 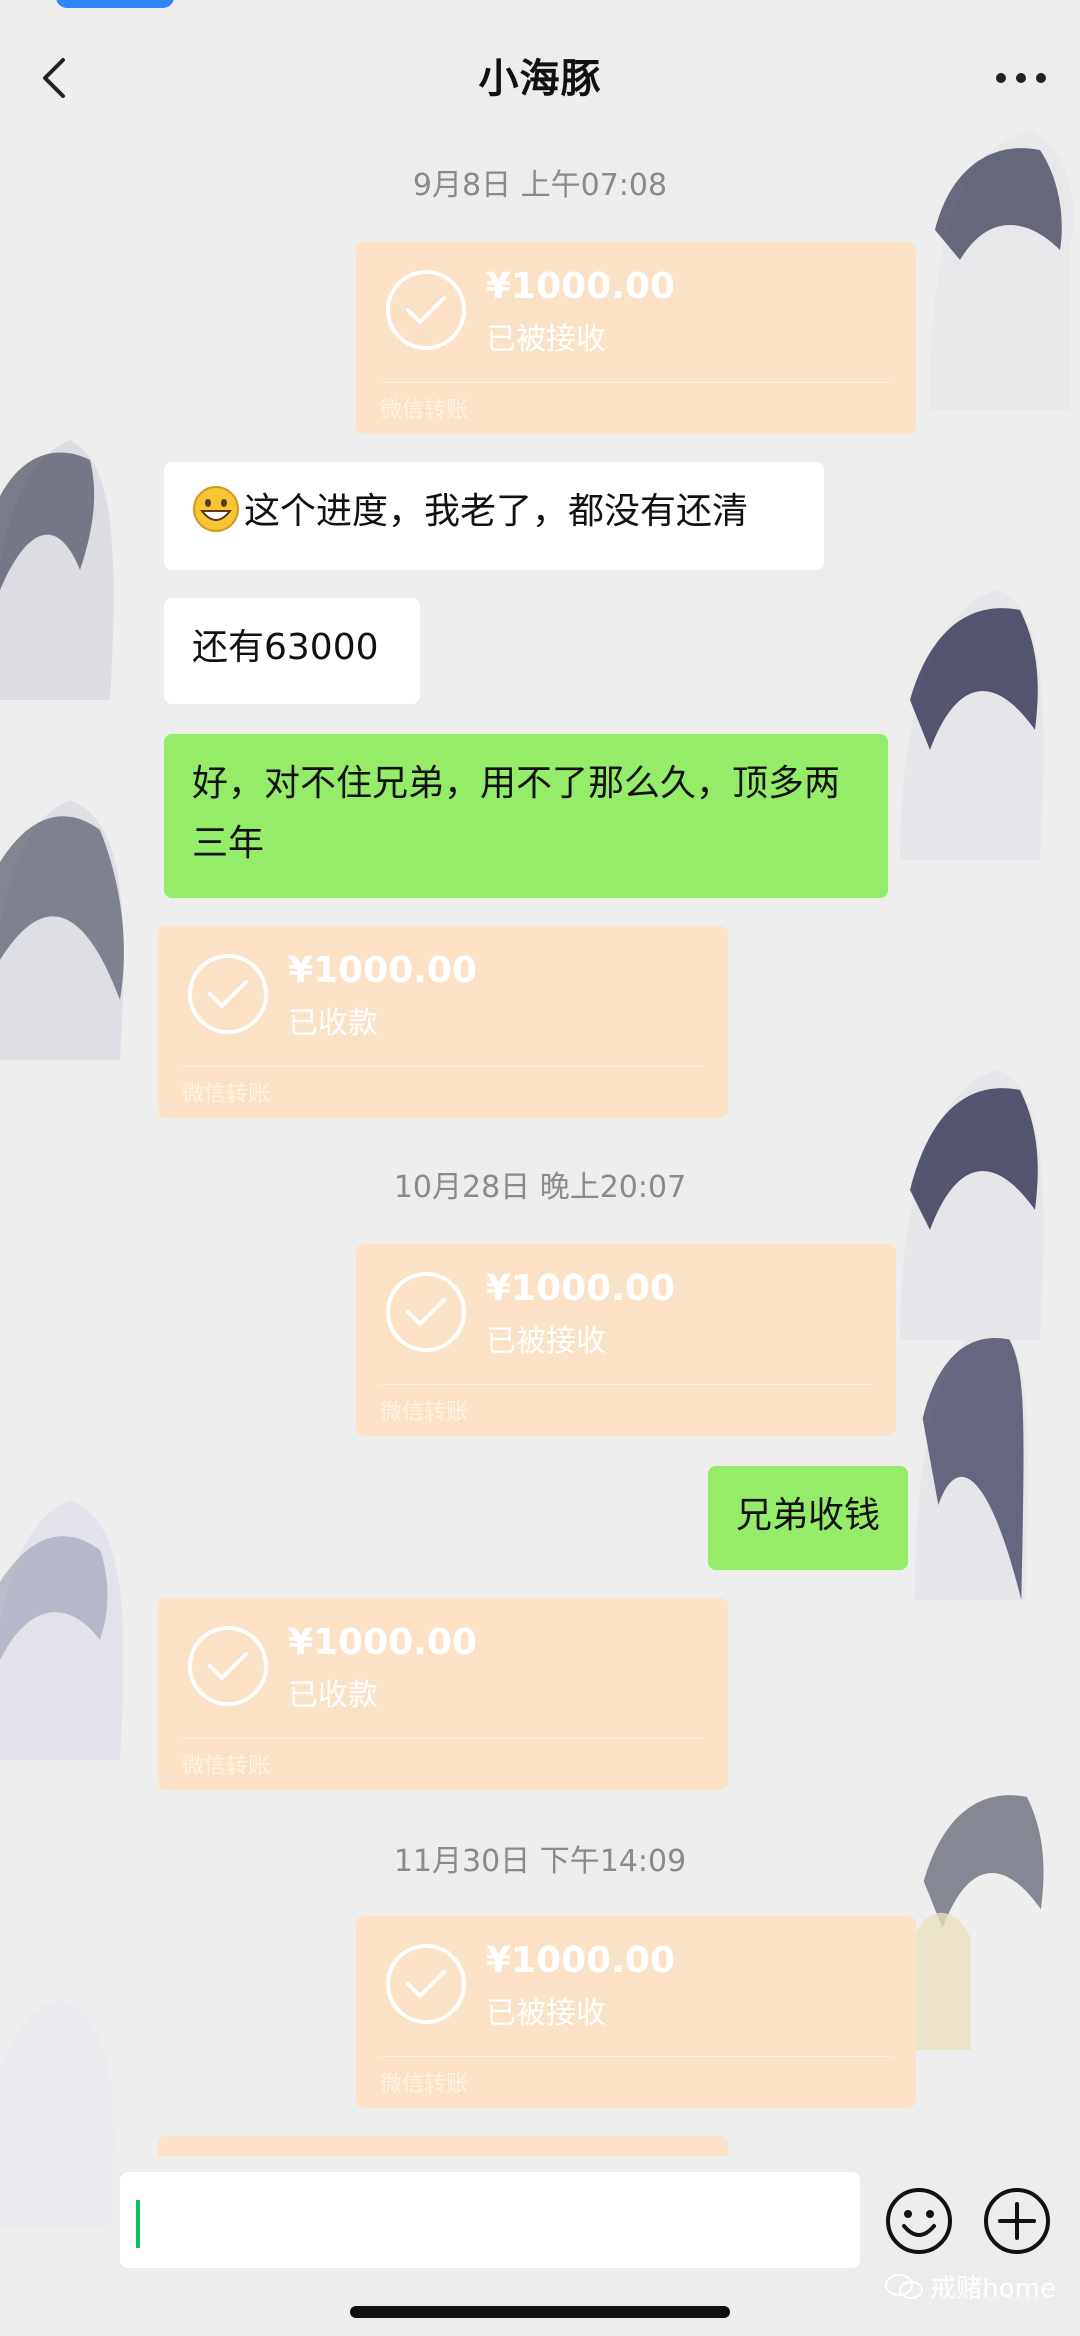 I want to click on sent-message: 好，对不住兄弟，用不了那么久，顶多两三年, so click(x=526, y=816).